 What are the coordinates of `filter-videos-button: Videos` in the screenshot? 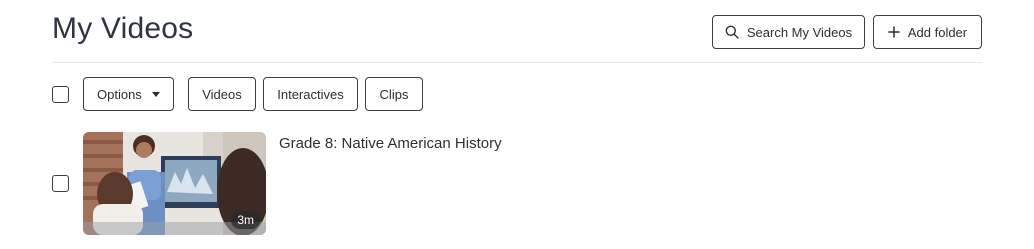 It's located at (222, 94).